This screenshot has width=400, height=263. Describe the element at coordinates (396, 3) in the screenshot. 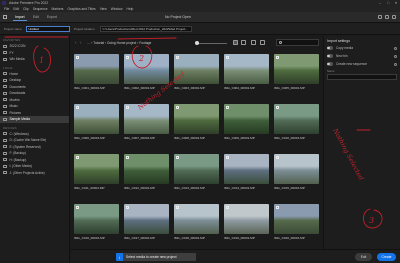

I see `close-icon: ✕` at that location.